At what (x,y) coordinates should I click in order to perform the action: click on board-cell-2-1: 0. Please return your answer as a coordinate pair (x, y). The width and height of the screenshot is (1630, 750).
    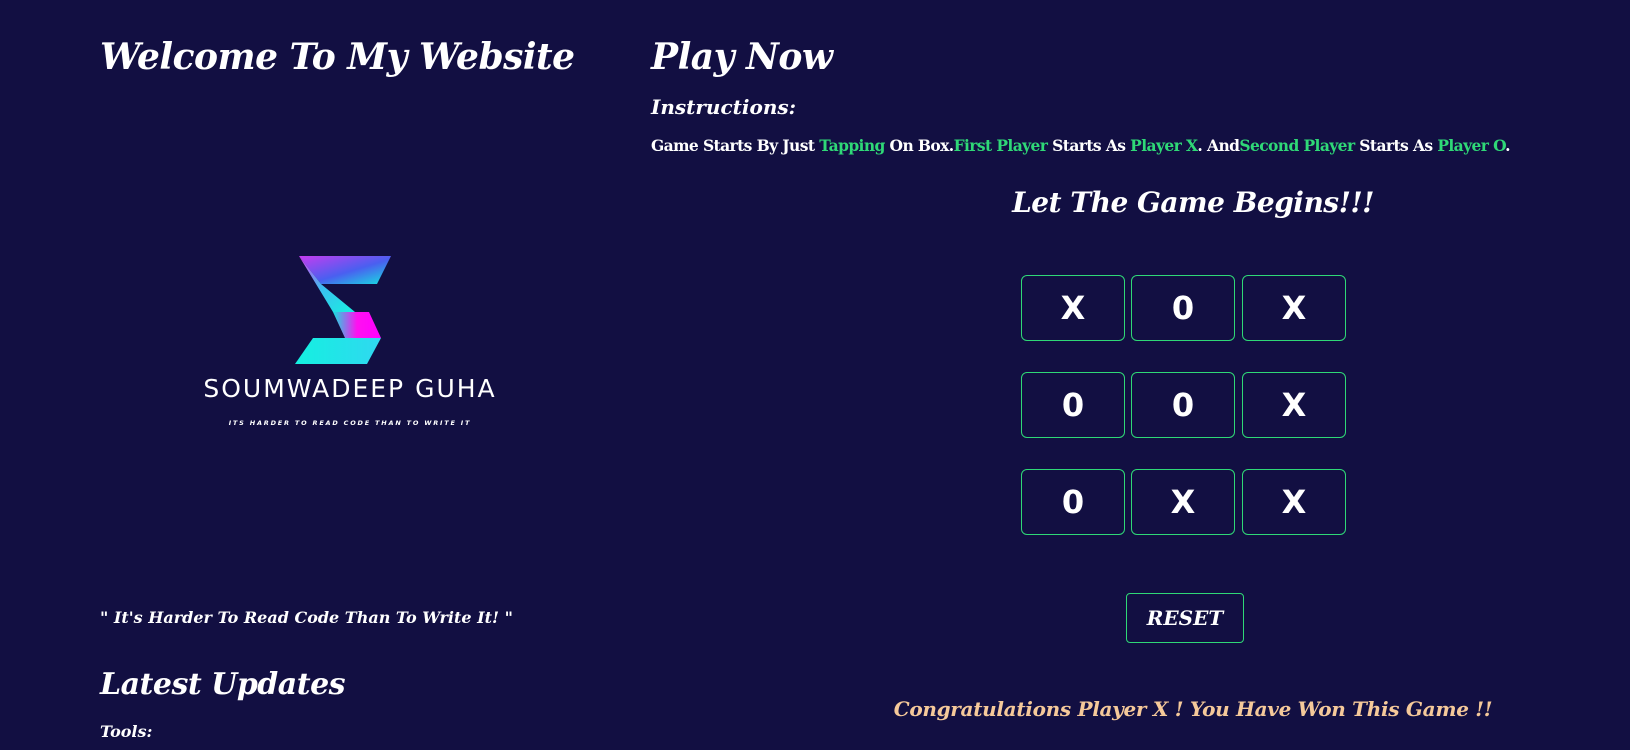
    Looking at the image, I should click on (1073, 405).